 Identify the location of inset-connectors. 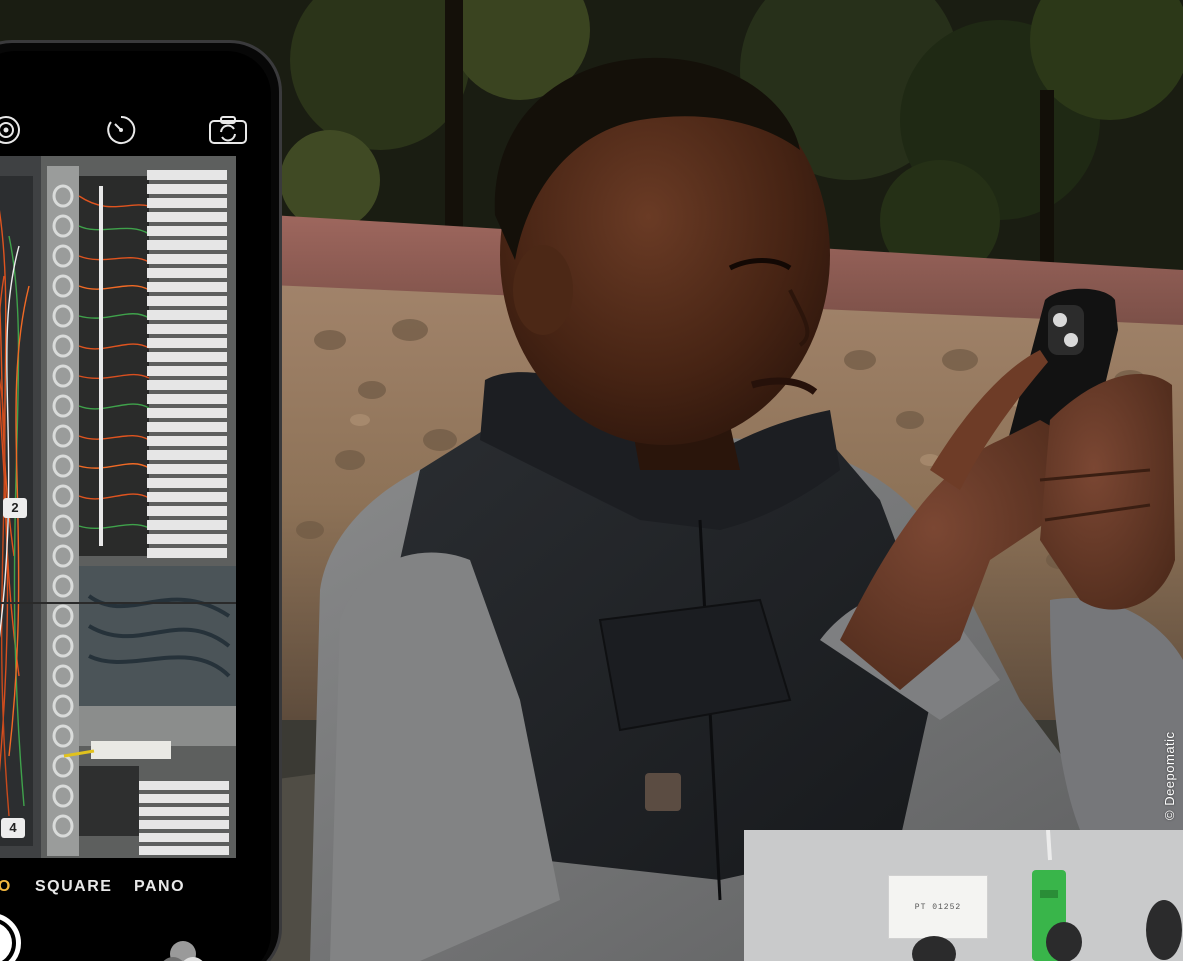
(1047, 895).